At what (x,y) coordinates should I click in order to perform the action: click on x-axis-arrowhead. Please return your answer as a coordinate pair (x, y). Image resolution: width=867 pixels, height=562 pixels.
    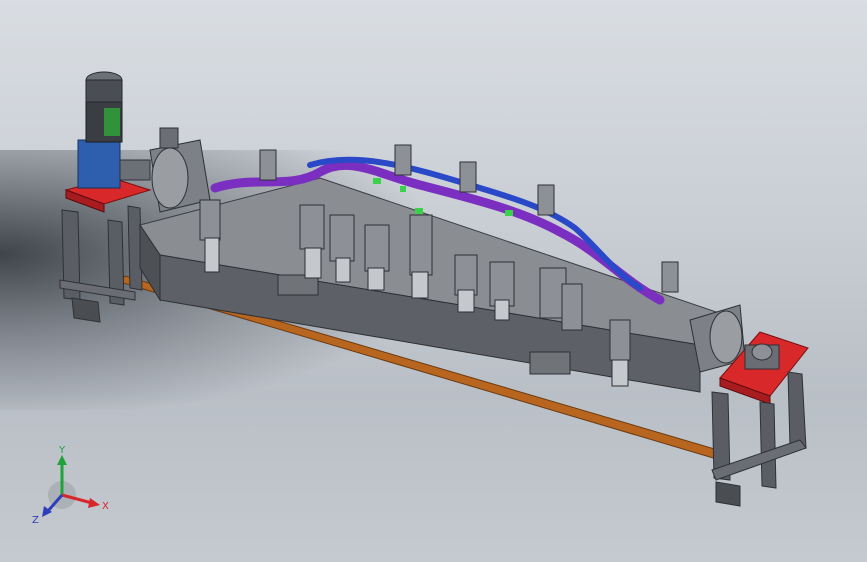
    Looking at the image, I should click on (94, 503).